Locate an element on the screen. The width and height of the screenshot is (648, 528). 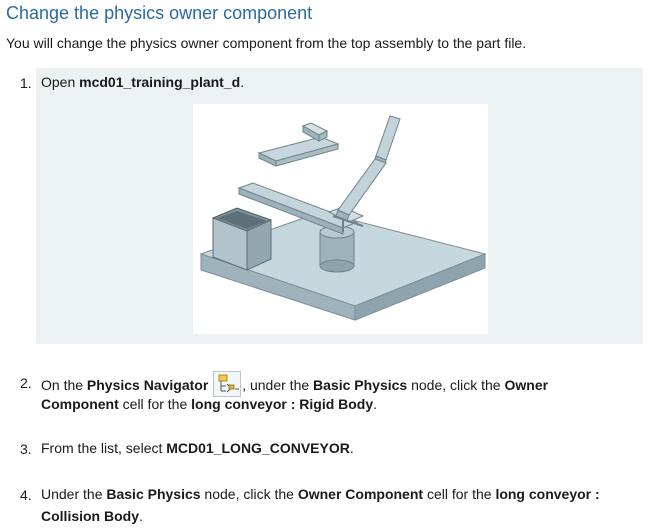
step-3-number: 3. is located at coordinates (26, 449).